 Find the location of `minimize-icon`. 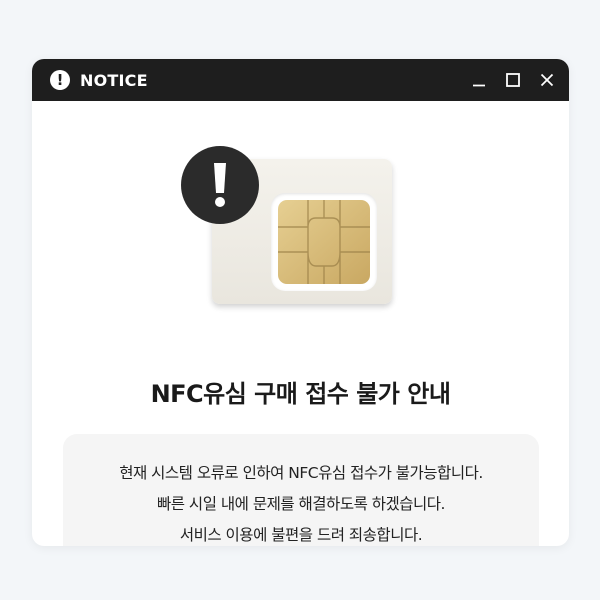

minimize-icon is located at coordinates (479, 80).